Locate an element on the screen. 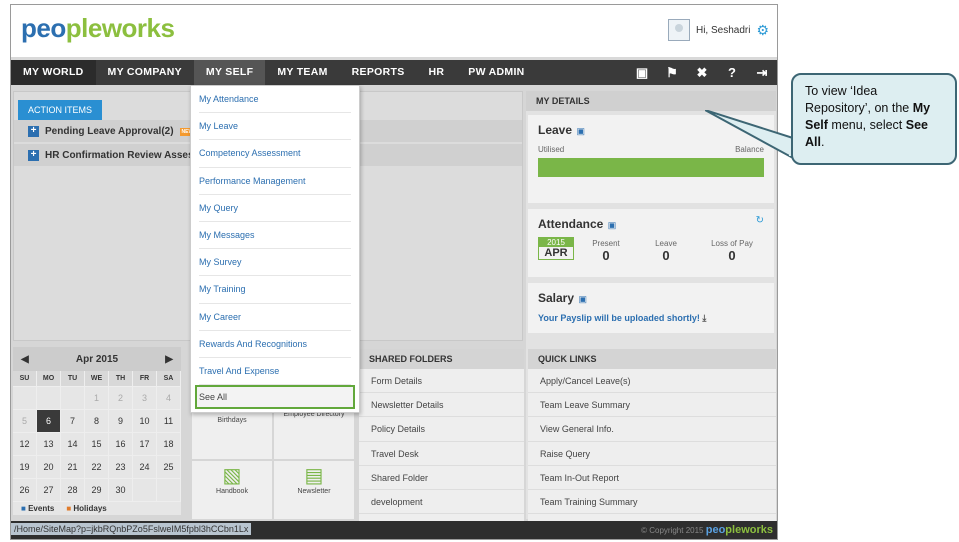 The image size is (959, 542). menu-item-my-attendance: My Attendance is located at coordinates (275, 100).